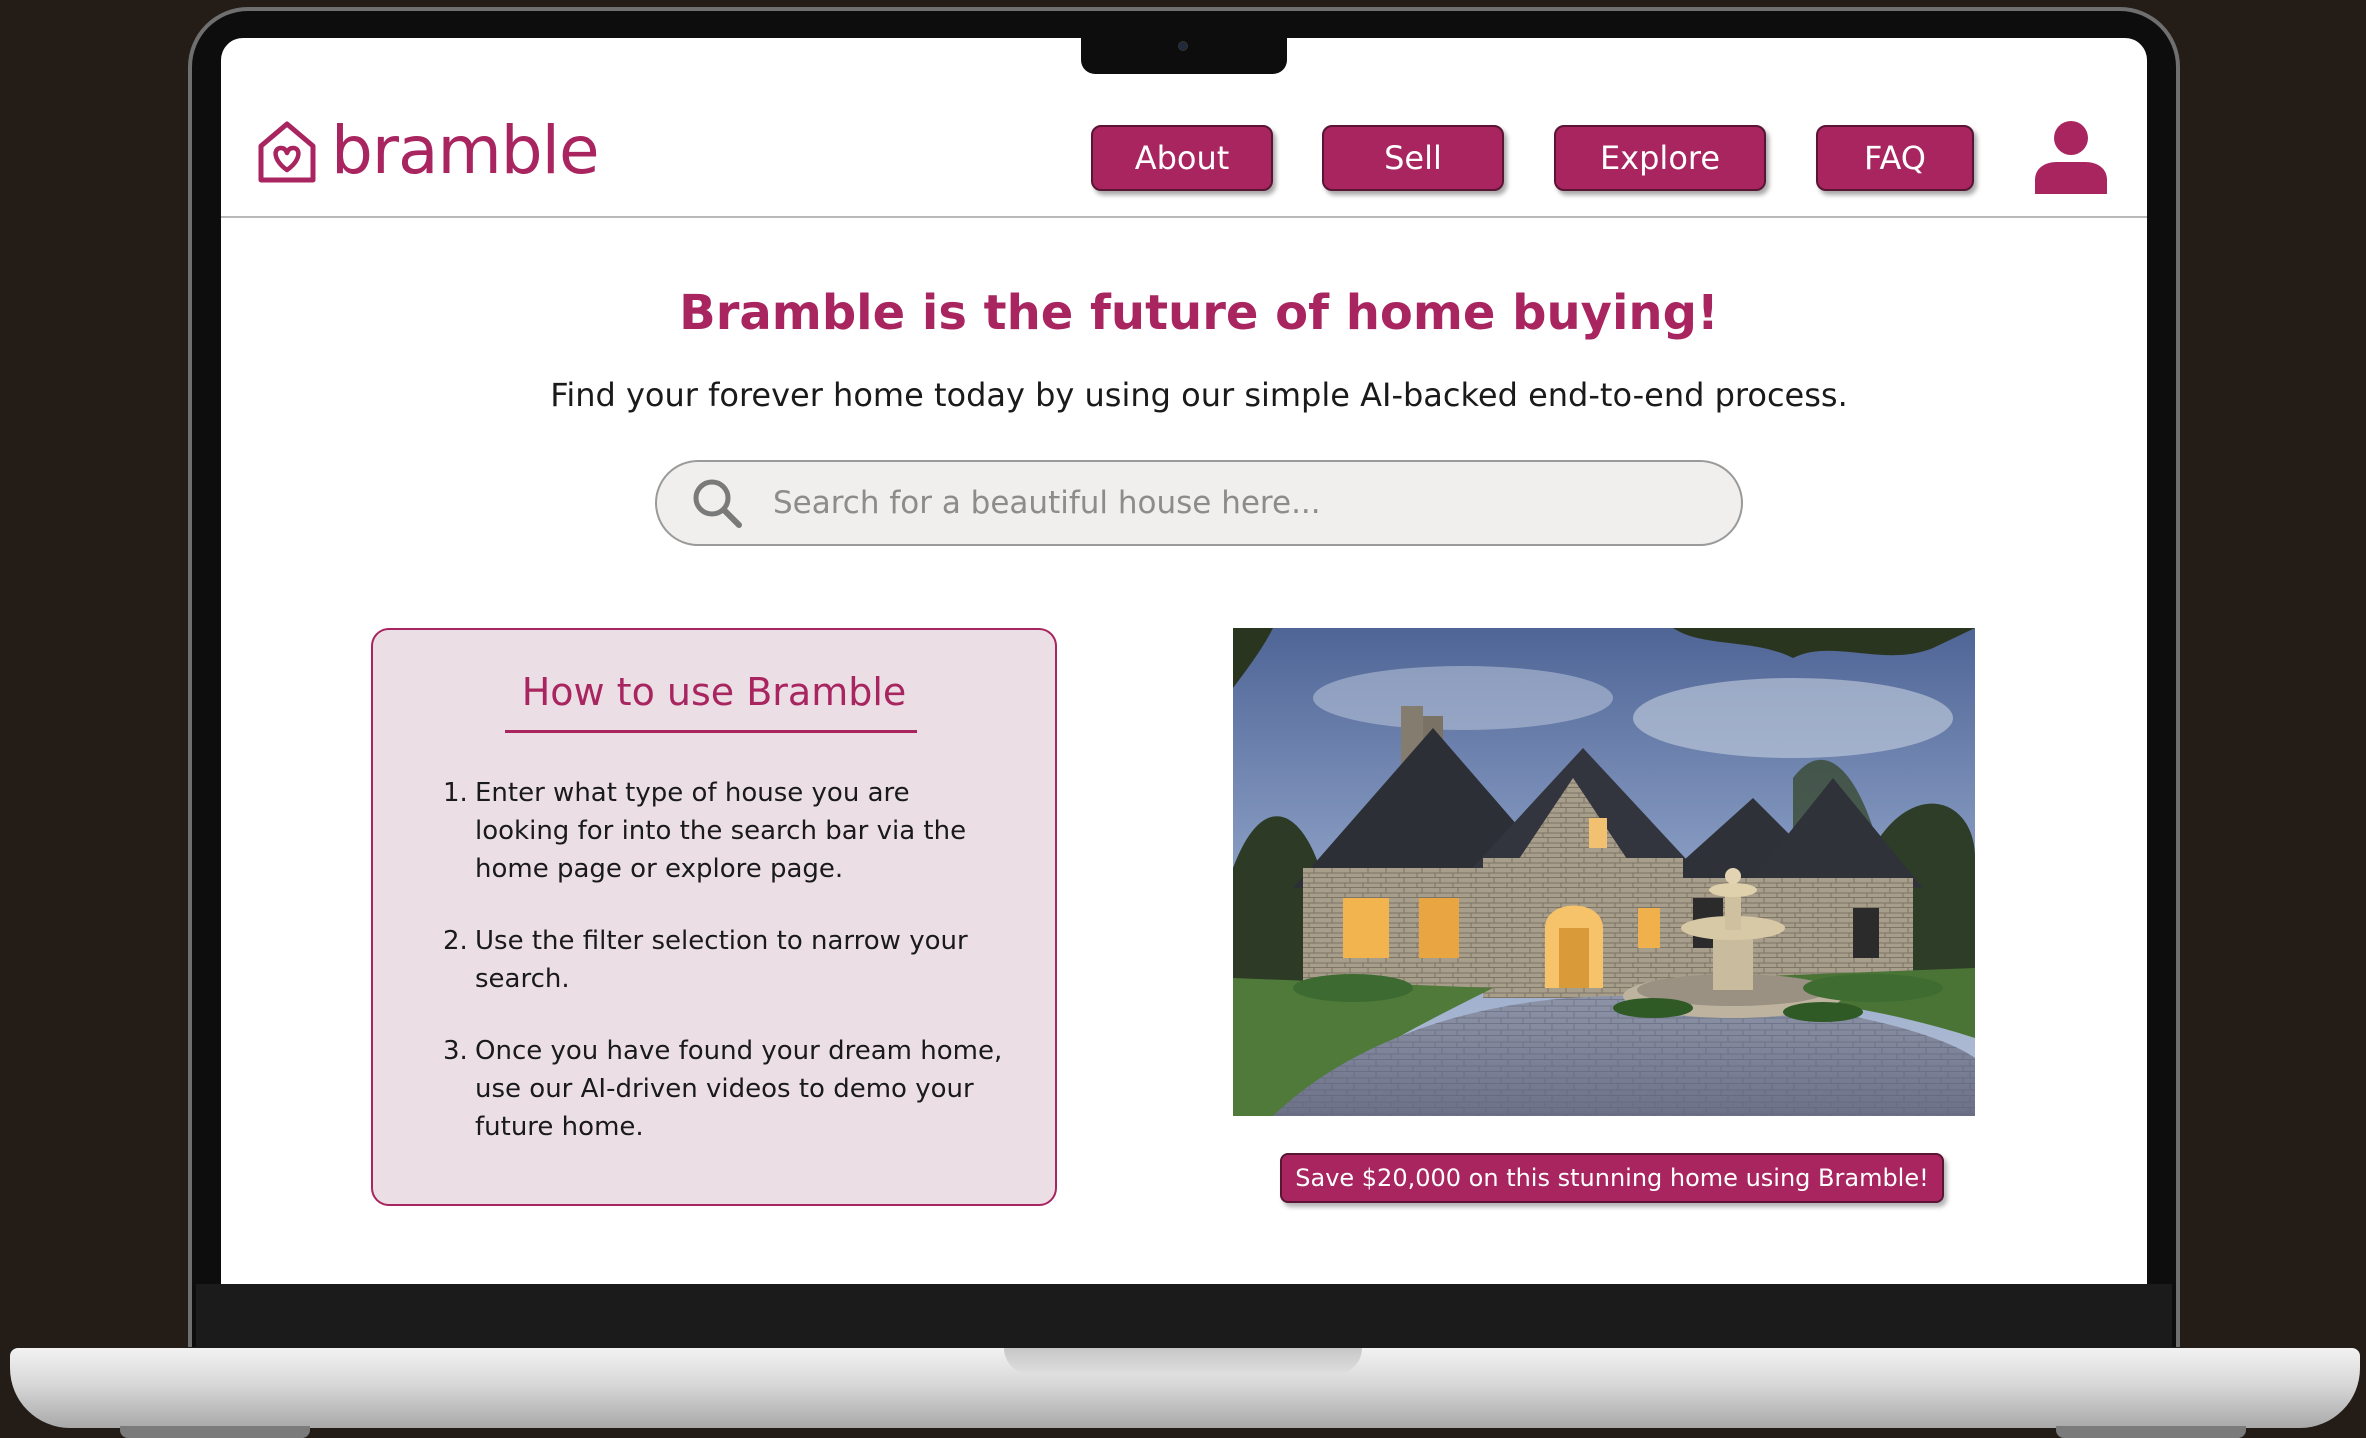 This screenshot has height=1438, width=2366. Describe the element at coordinates (215, 1432) in the screenshot. I see `laptop-foot-left` at that location.